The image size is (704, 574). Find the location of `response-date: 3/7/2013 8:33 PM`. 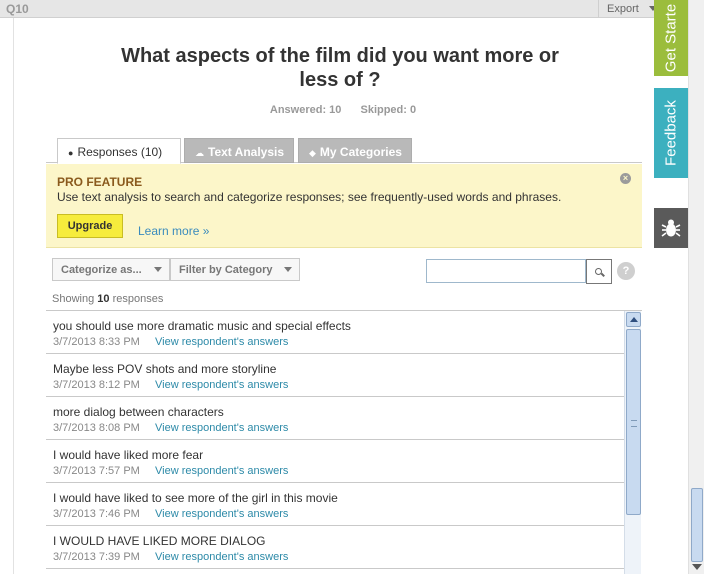

response-date: 3/7/2013 8:33 PM is located at coordinates (96, 342).